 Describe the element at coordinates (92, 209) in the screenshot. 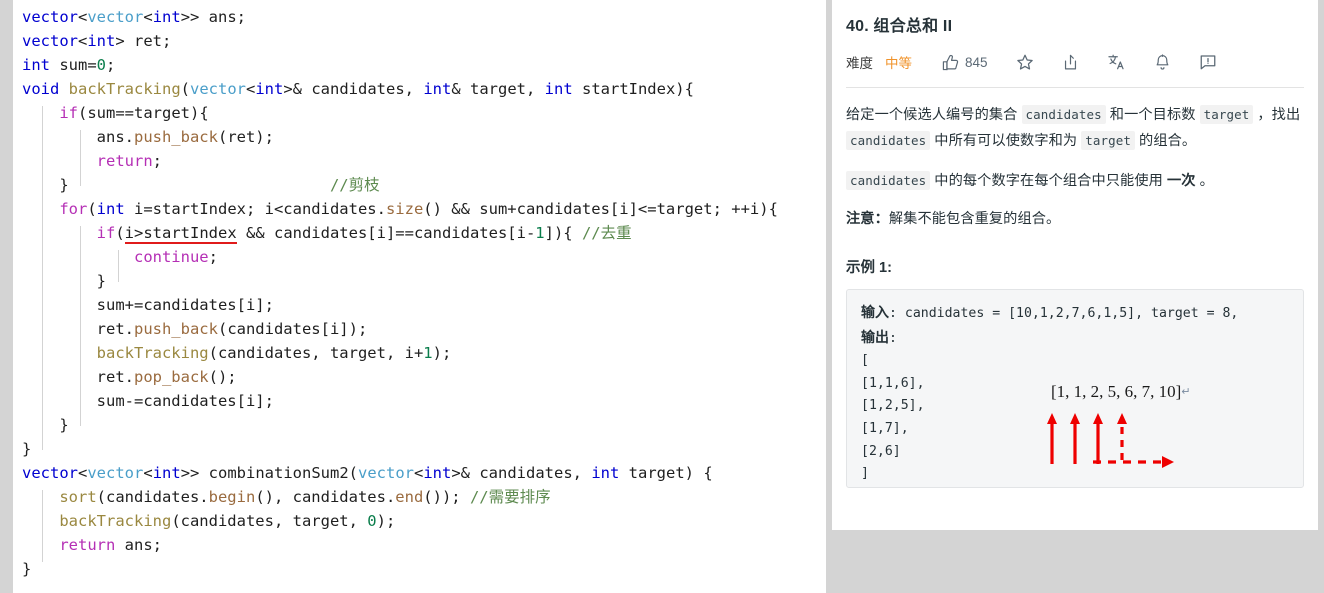

I see `code-token: (` at that location.